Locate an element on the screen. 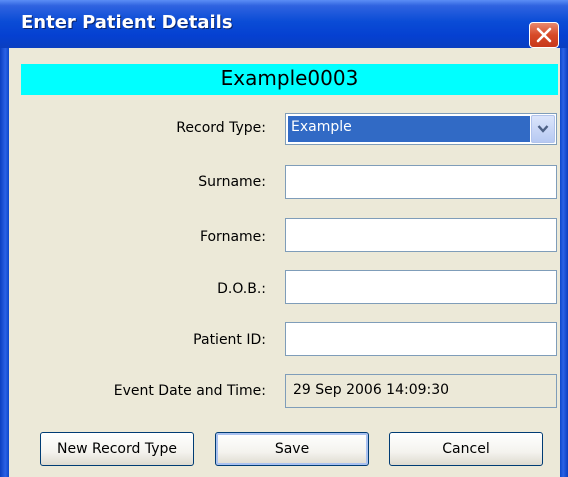 The width and height of the screenshot is (568, 477). window-title: Enter Patient Details is located at coordinates (127, 22).